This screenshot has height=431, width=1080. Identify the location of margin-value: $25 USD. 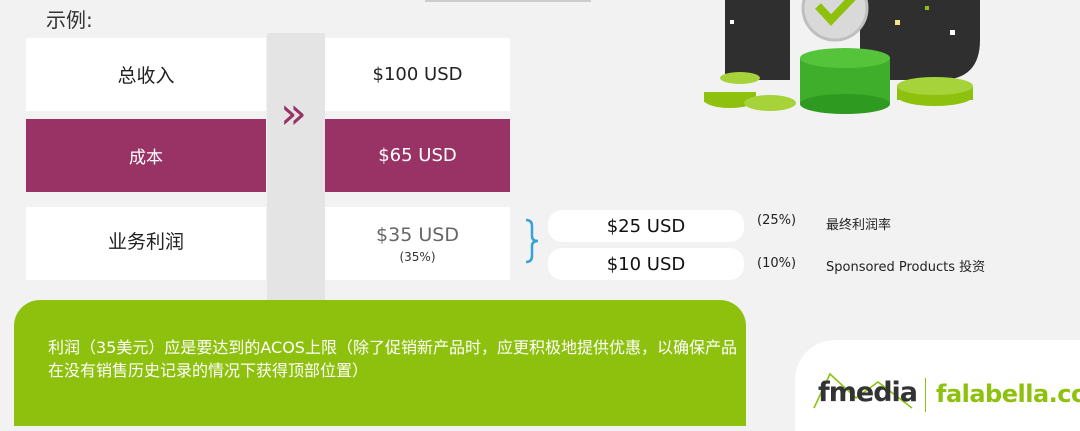
(646, 226).